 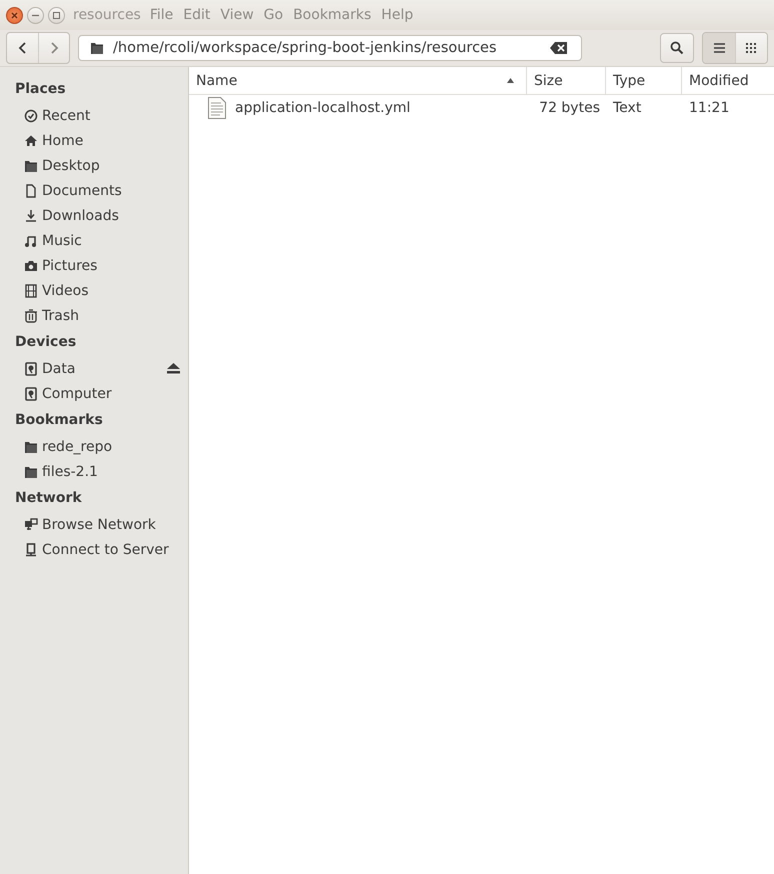 I want to click on clock-icon, so click(x=31, y=115).